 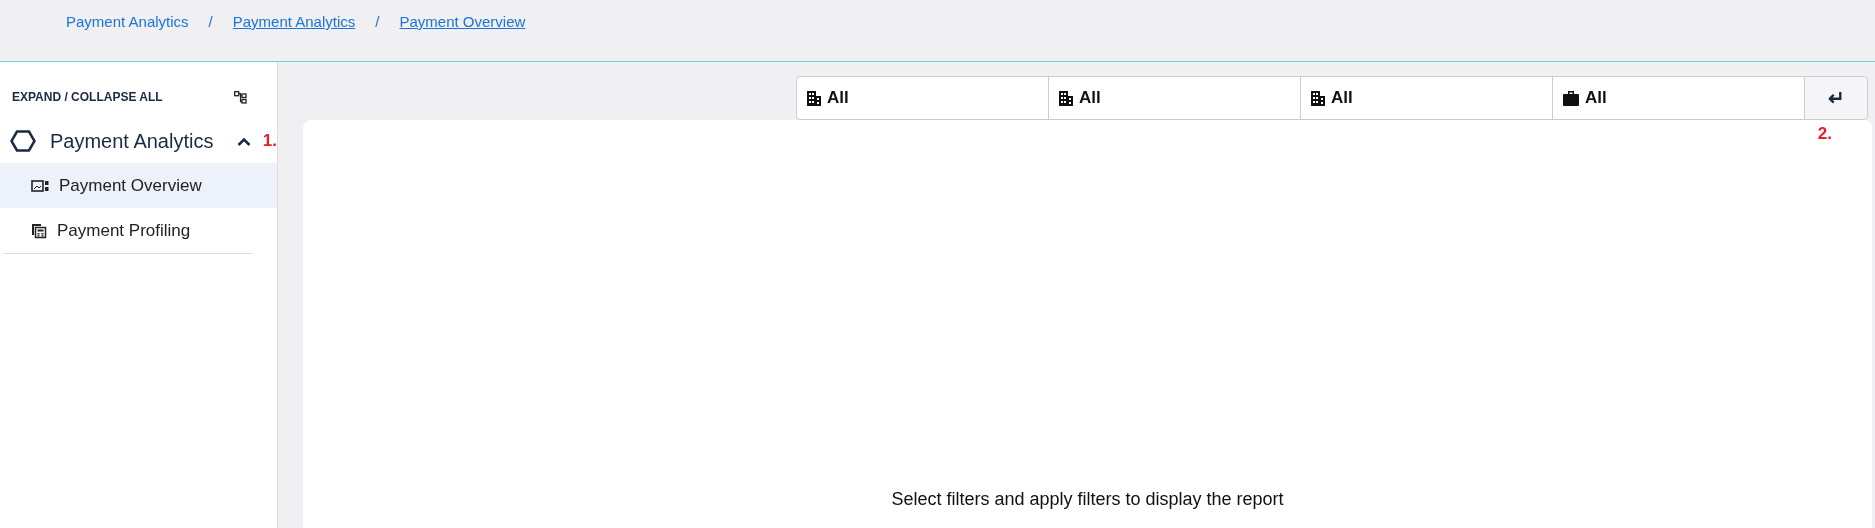 What do you see at coordinates (240, 97) in the screenshot?
I see `tree-icon` at bounding box center [240, 97].